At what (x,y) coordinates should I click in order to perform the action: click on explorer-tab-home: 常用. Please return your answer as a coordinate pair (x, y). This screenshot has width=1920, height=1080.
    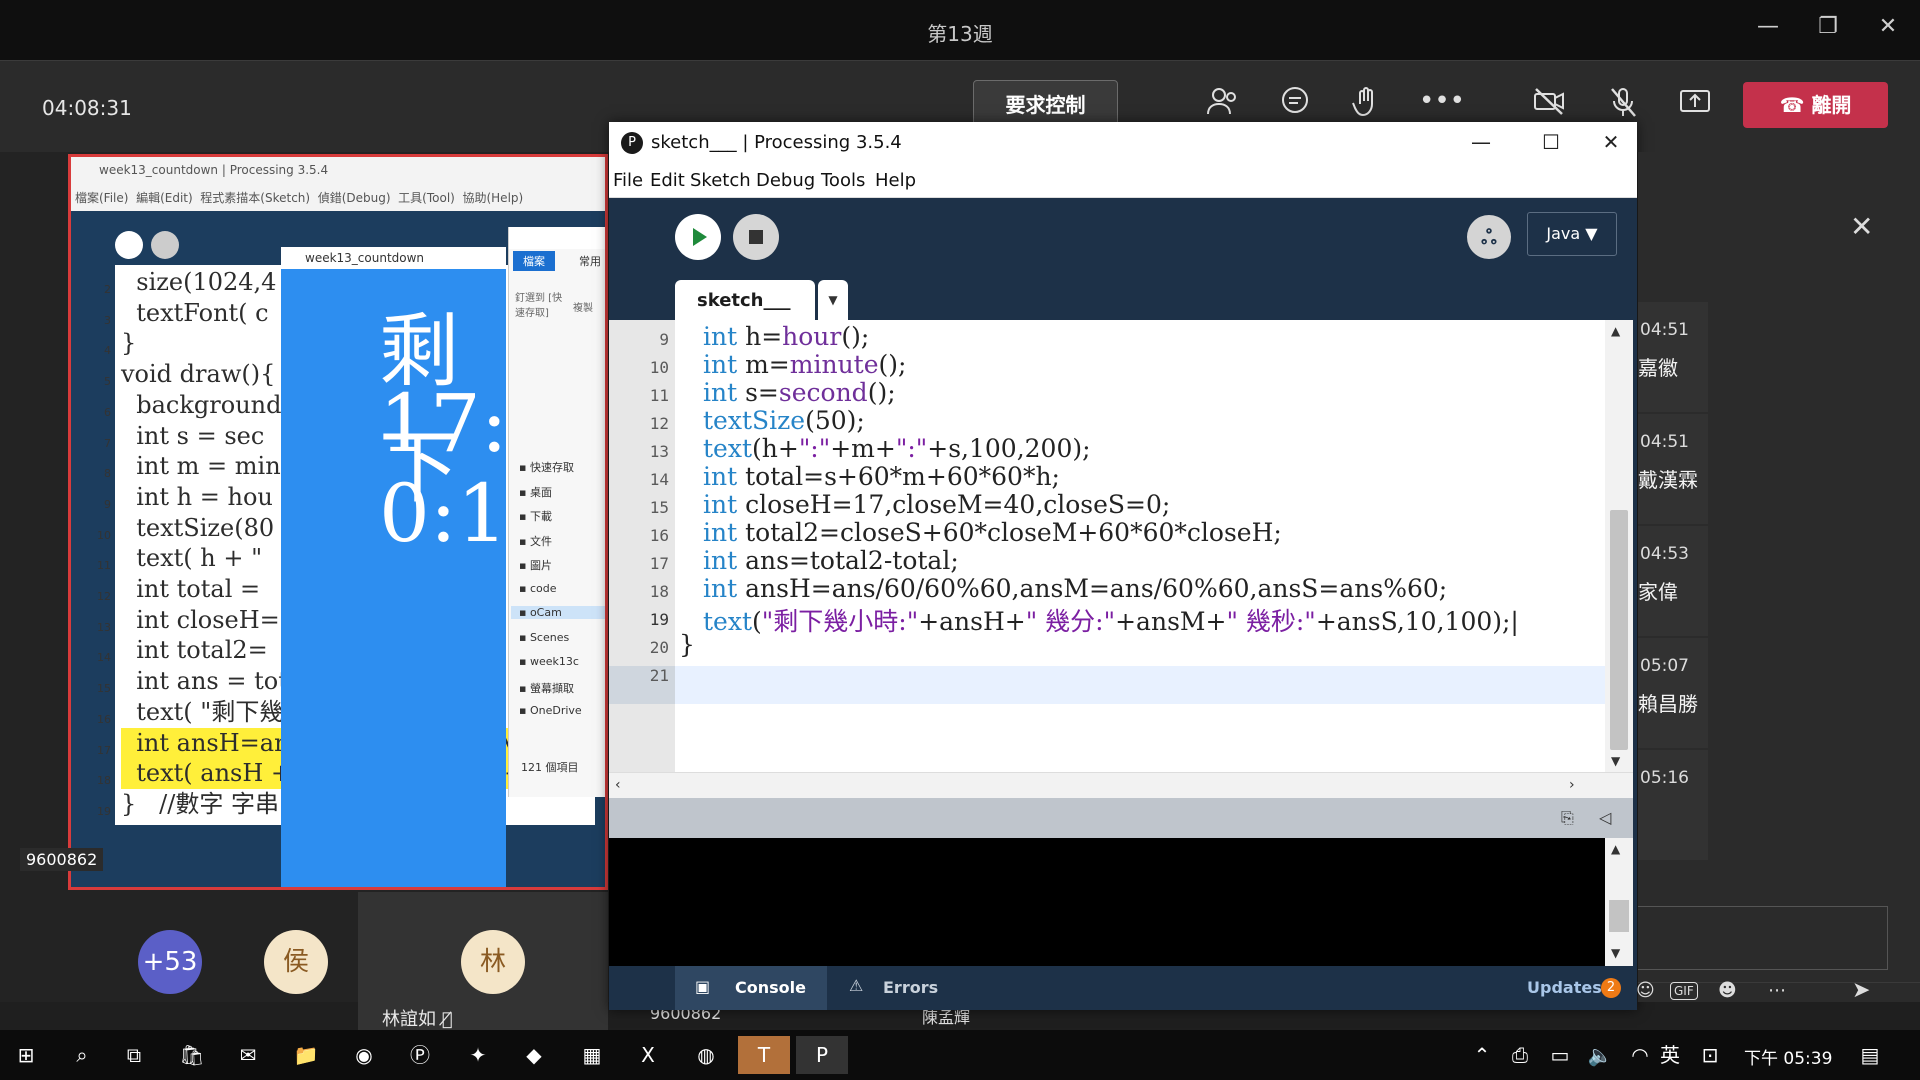
    Looking at the image, I should click on (587, 261).